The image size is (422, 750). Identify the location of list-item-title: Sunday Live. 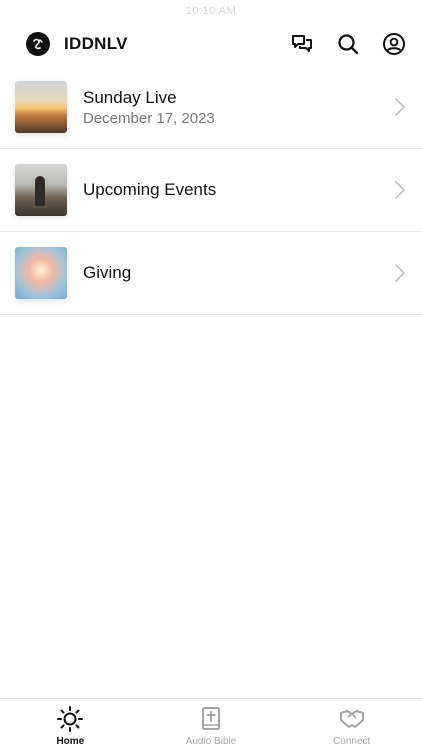
(130, 97).